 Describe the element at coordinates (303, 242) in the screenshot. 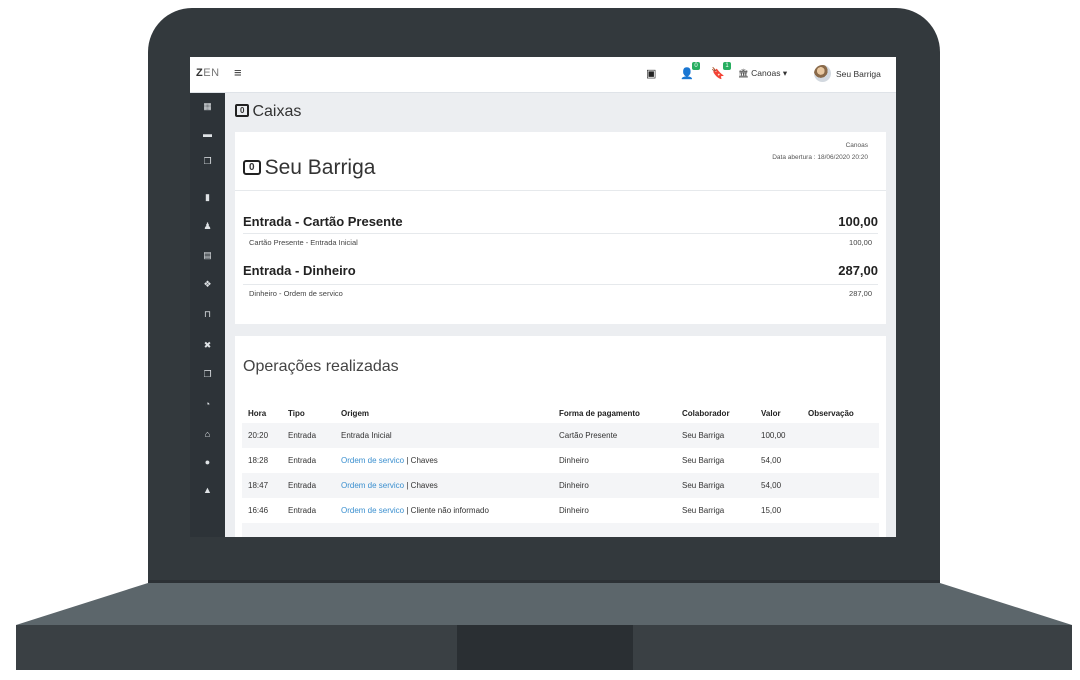

I see `entry-line: Cartão Presente - Entrada Inicial` at that location.